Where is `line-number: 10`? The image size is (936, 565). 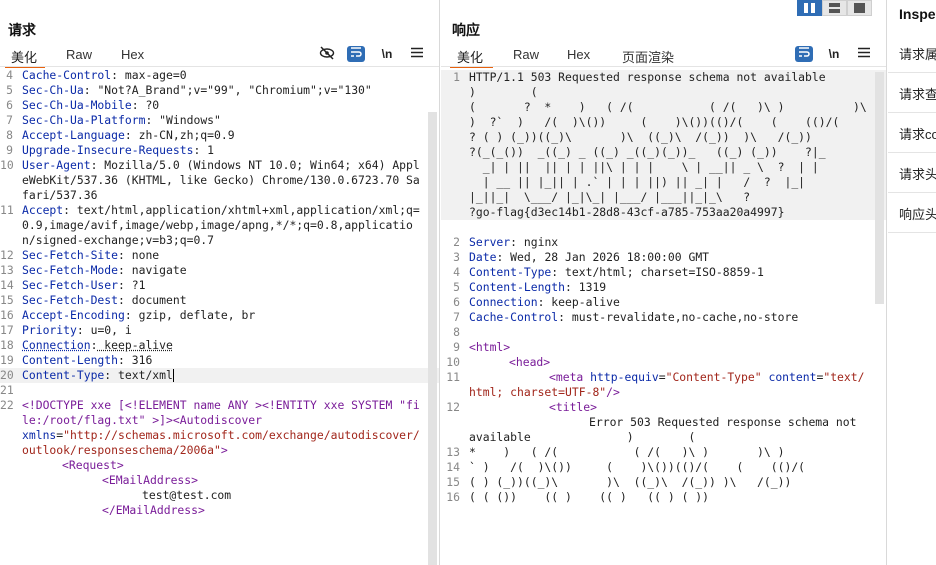 line-number: 10 is located at coordinates (7, 165).